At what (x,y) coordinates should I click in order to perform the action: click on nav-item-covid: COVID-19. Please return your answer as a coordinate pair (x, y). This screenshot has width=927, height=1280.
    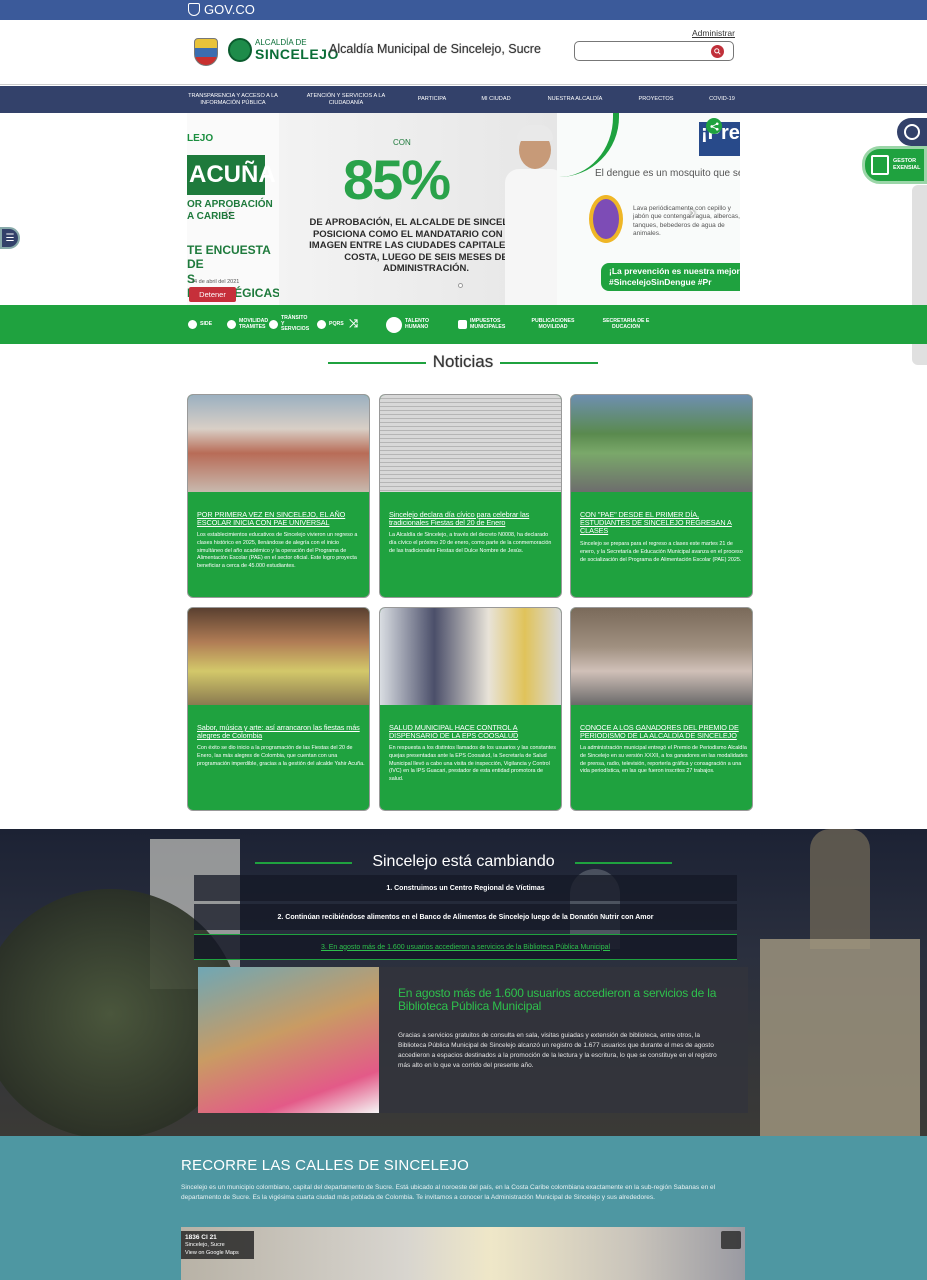
    Looking at the image, I should click on (722, 99).